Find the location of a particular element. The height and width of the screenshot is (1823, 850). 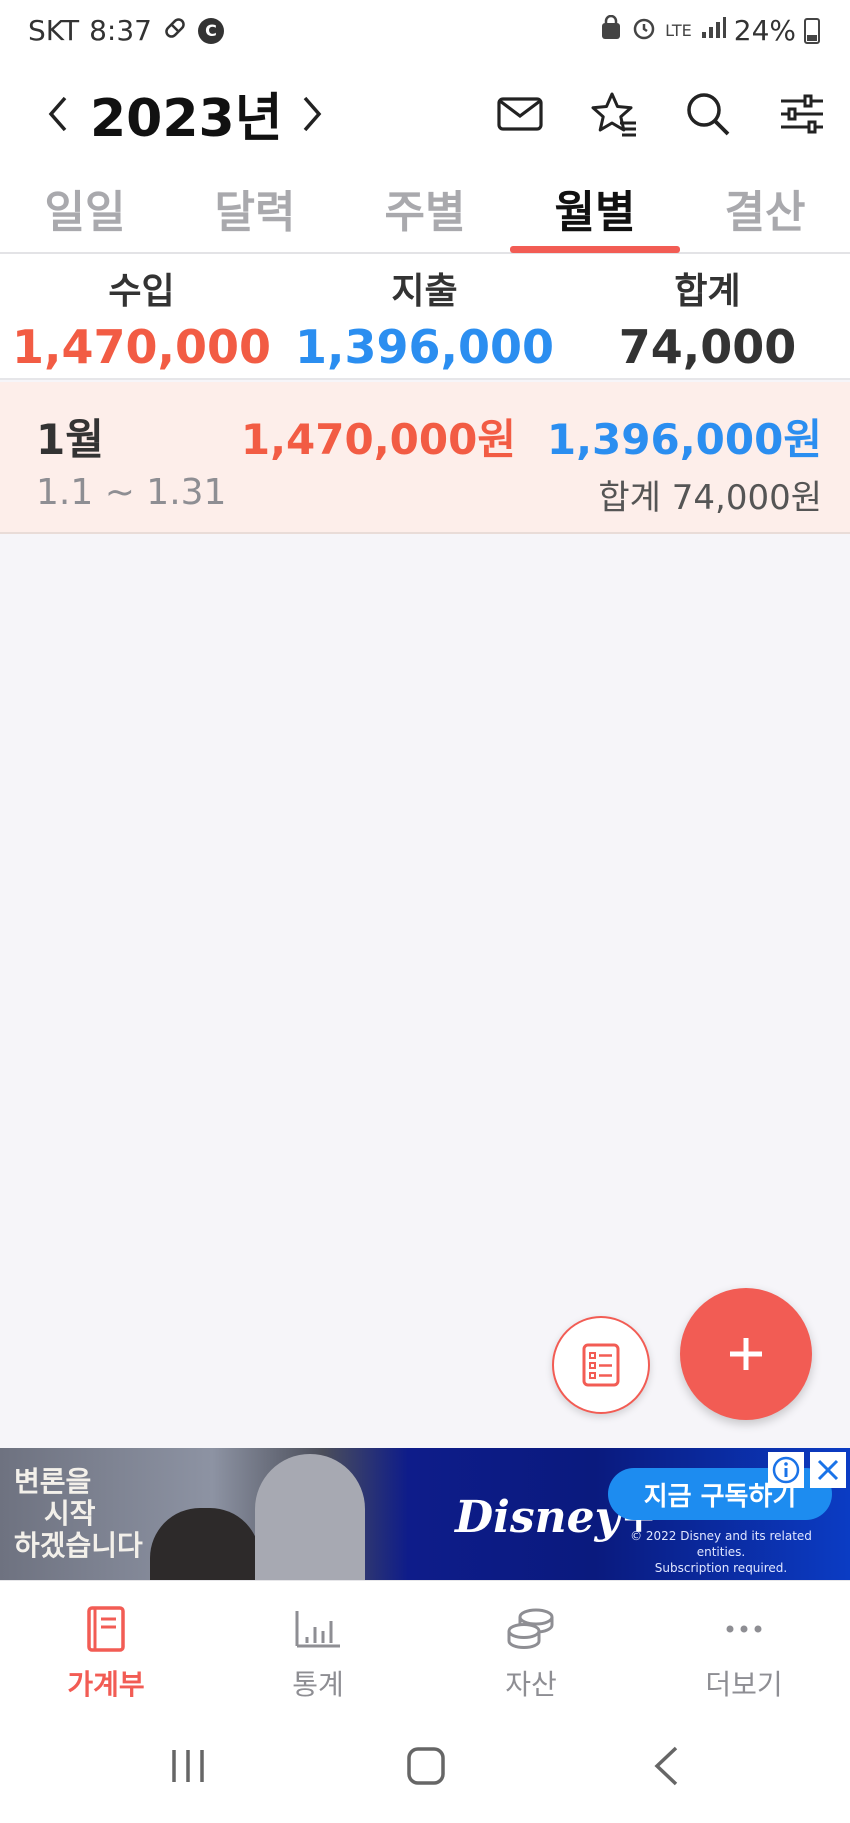

home-icon is located at coordinates (426, 1766).